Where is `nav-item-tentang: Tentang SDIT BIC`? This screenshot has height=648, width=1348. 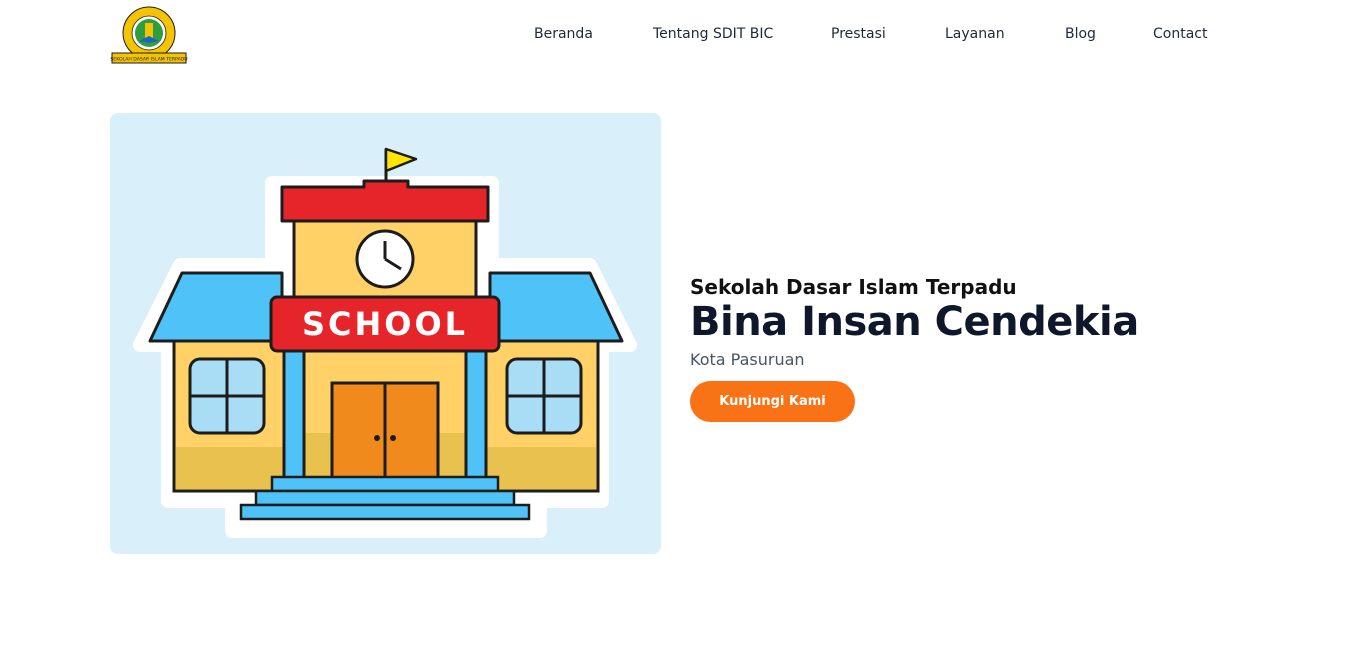 nav-item-tentang: Tentang SDIT BIC is located at coordinates (713, 34).